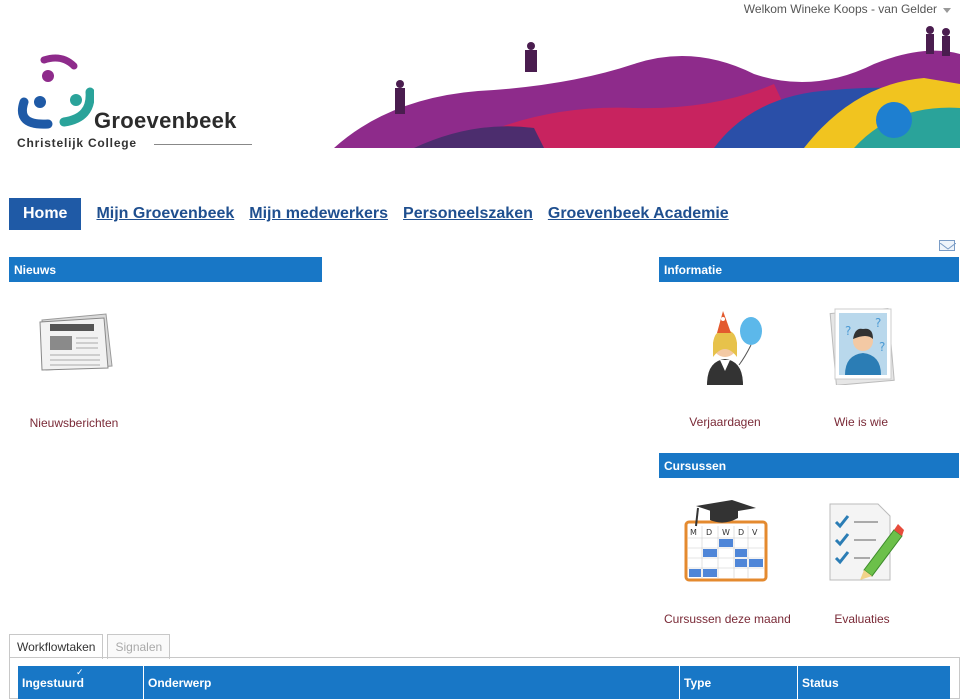 The width and height of the screenshot is (973, 699). What do you see at coordinates (412, 682) in the screenshot?
I see `column-header-onderwerp: Onderwerp` at bounding box center [412, 682].